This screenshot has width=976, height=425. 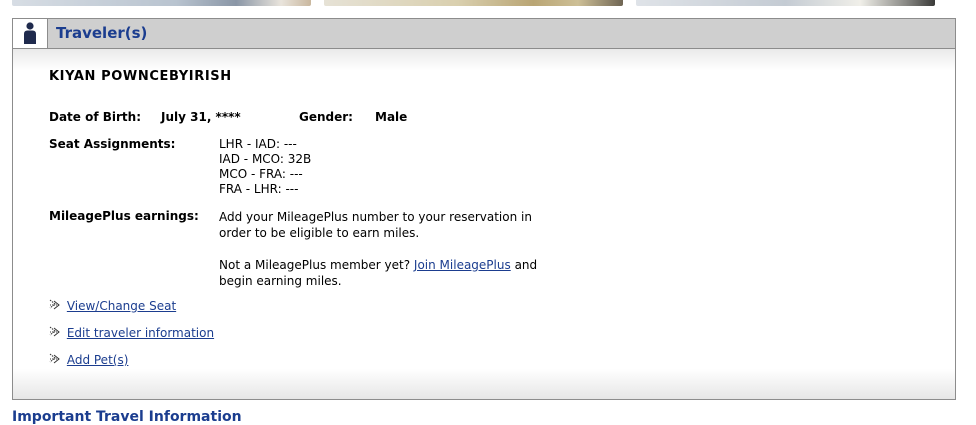 What do you see at coordinates (391, 117) in the screenshot?
I see `gender-value: Male` at bounding box center [391, 117].